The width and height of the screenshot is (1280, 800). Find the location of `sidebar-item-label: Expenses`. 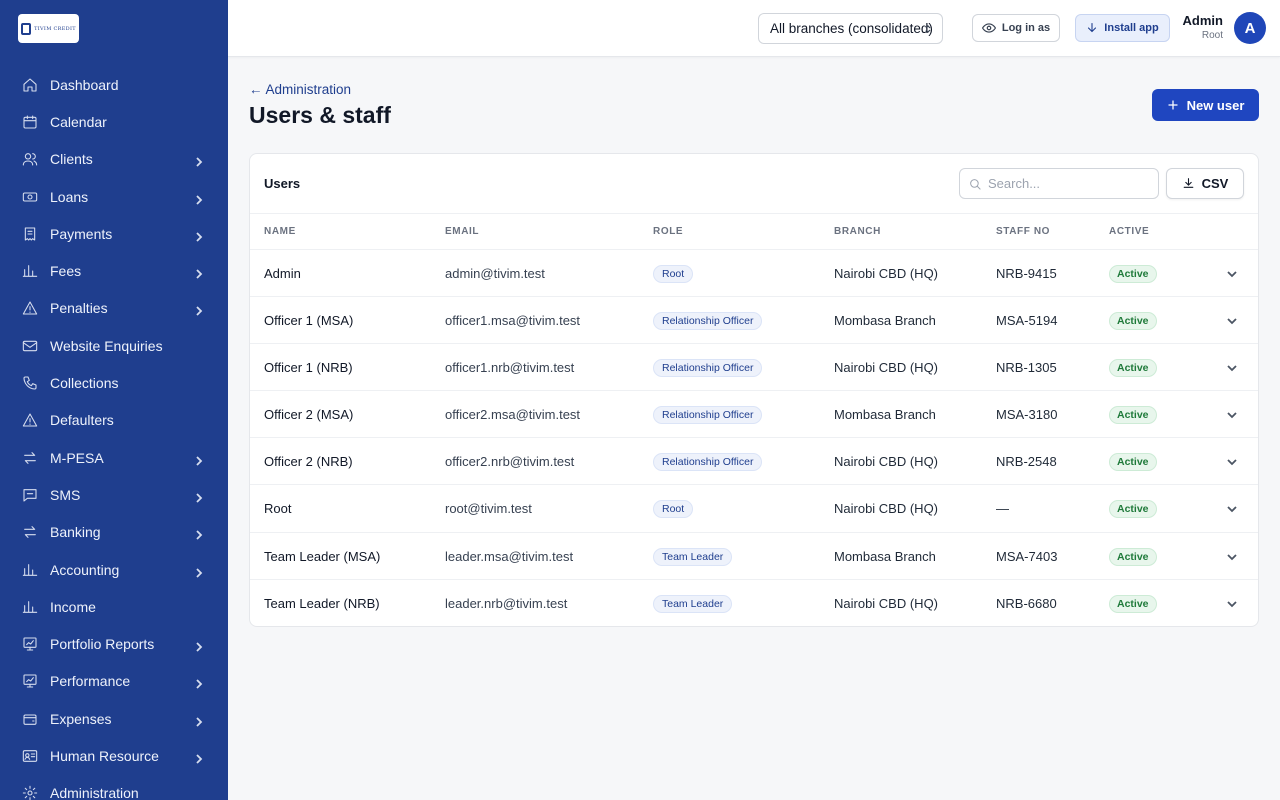

sidebar-item-label: Expenses is located at coordinates (81, 718).